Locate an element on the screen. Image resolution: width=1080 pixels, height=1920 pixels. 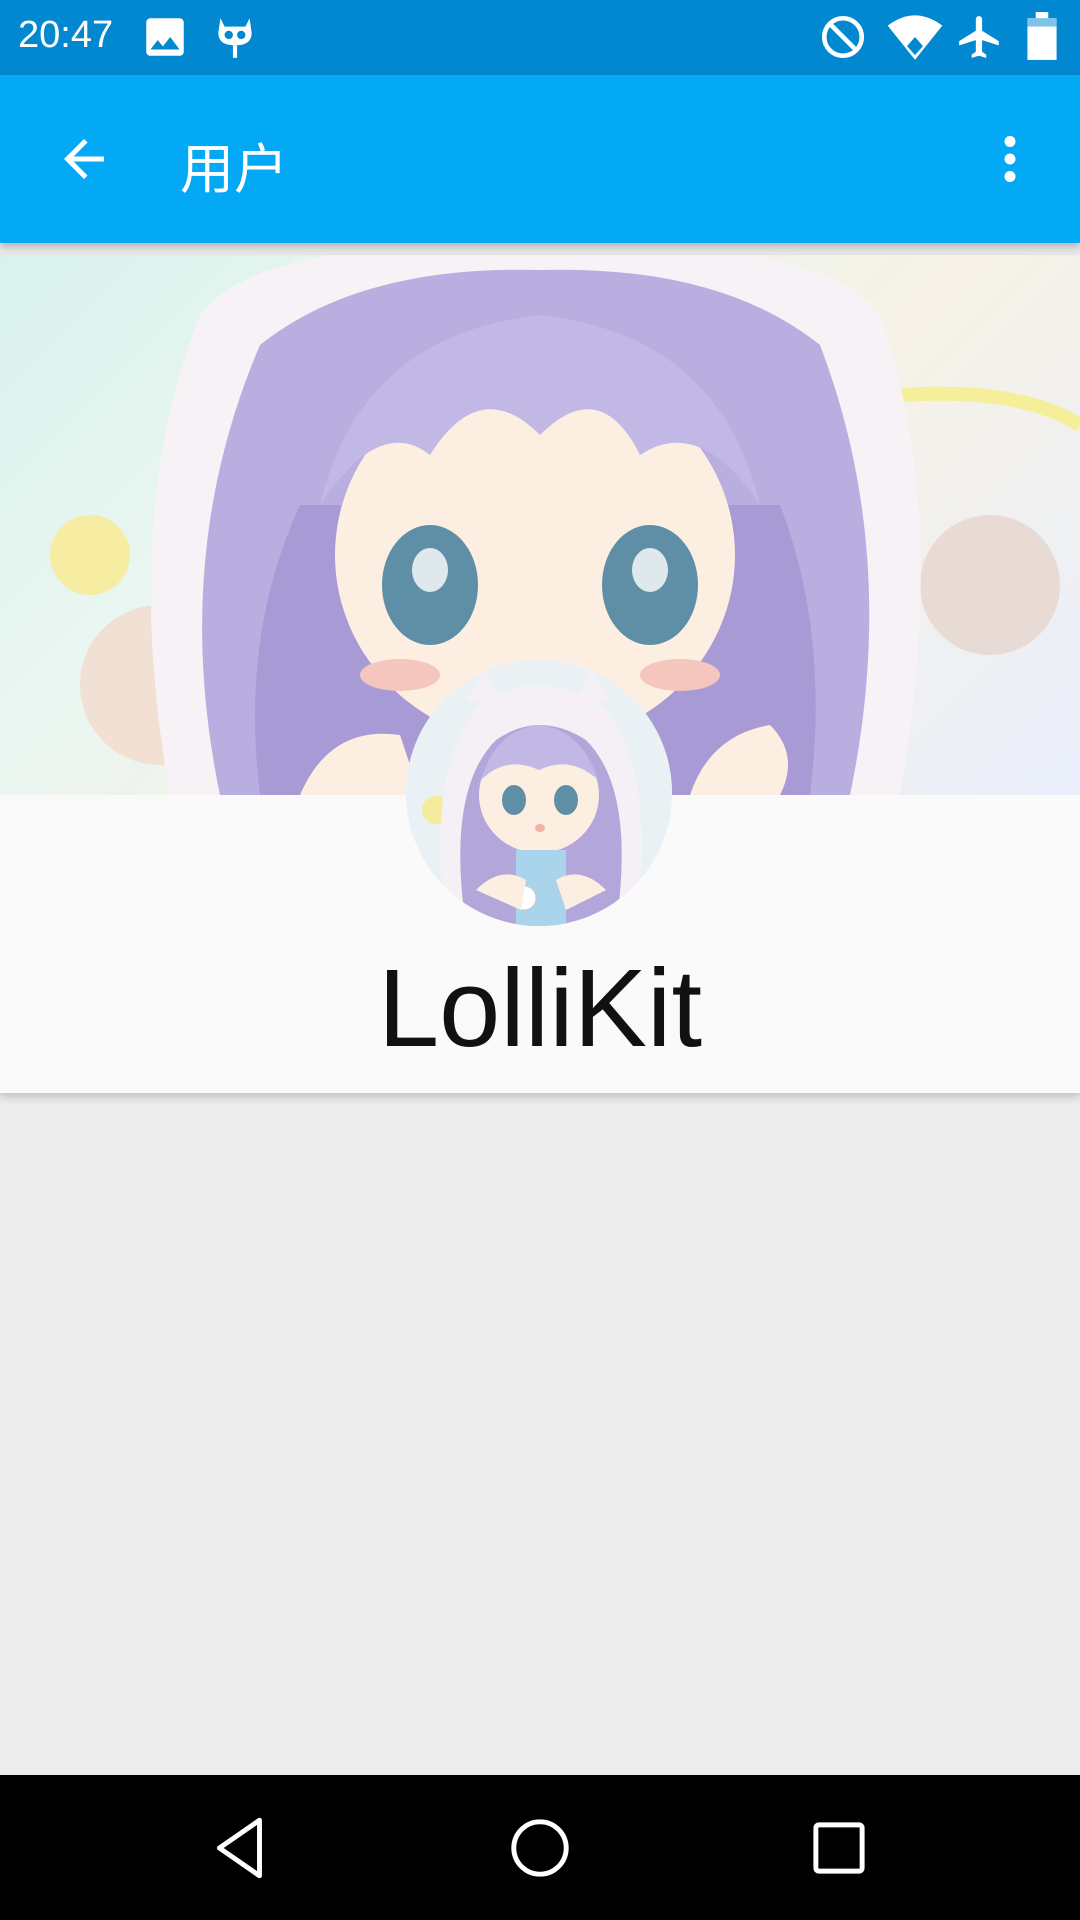
back-button is located at coordinates (84, 159).